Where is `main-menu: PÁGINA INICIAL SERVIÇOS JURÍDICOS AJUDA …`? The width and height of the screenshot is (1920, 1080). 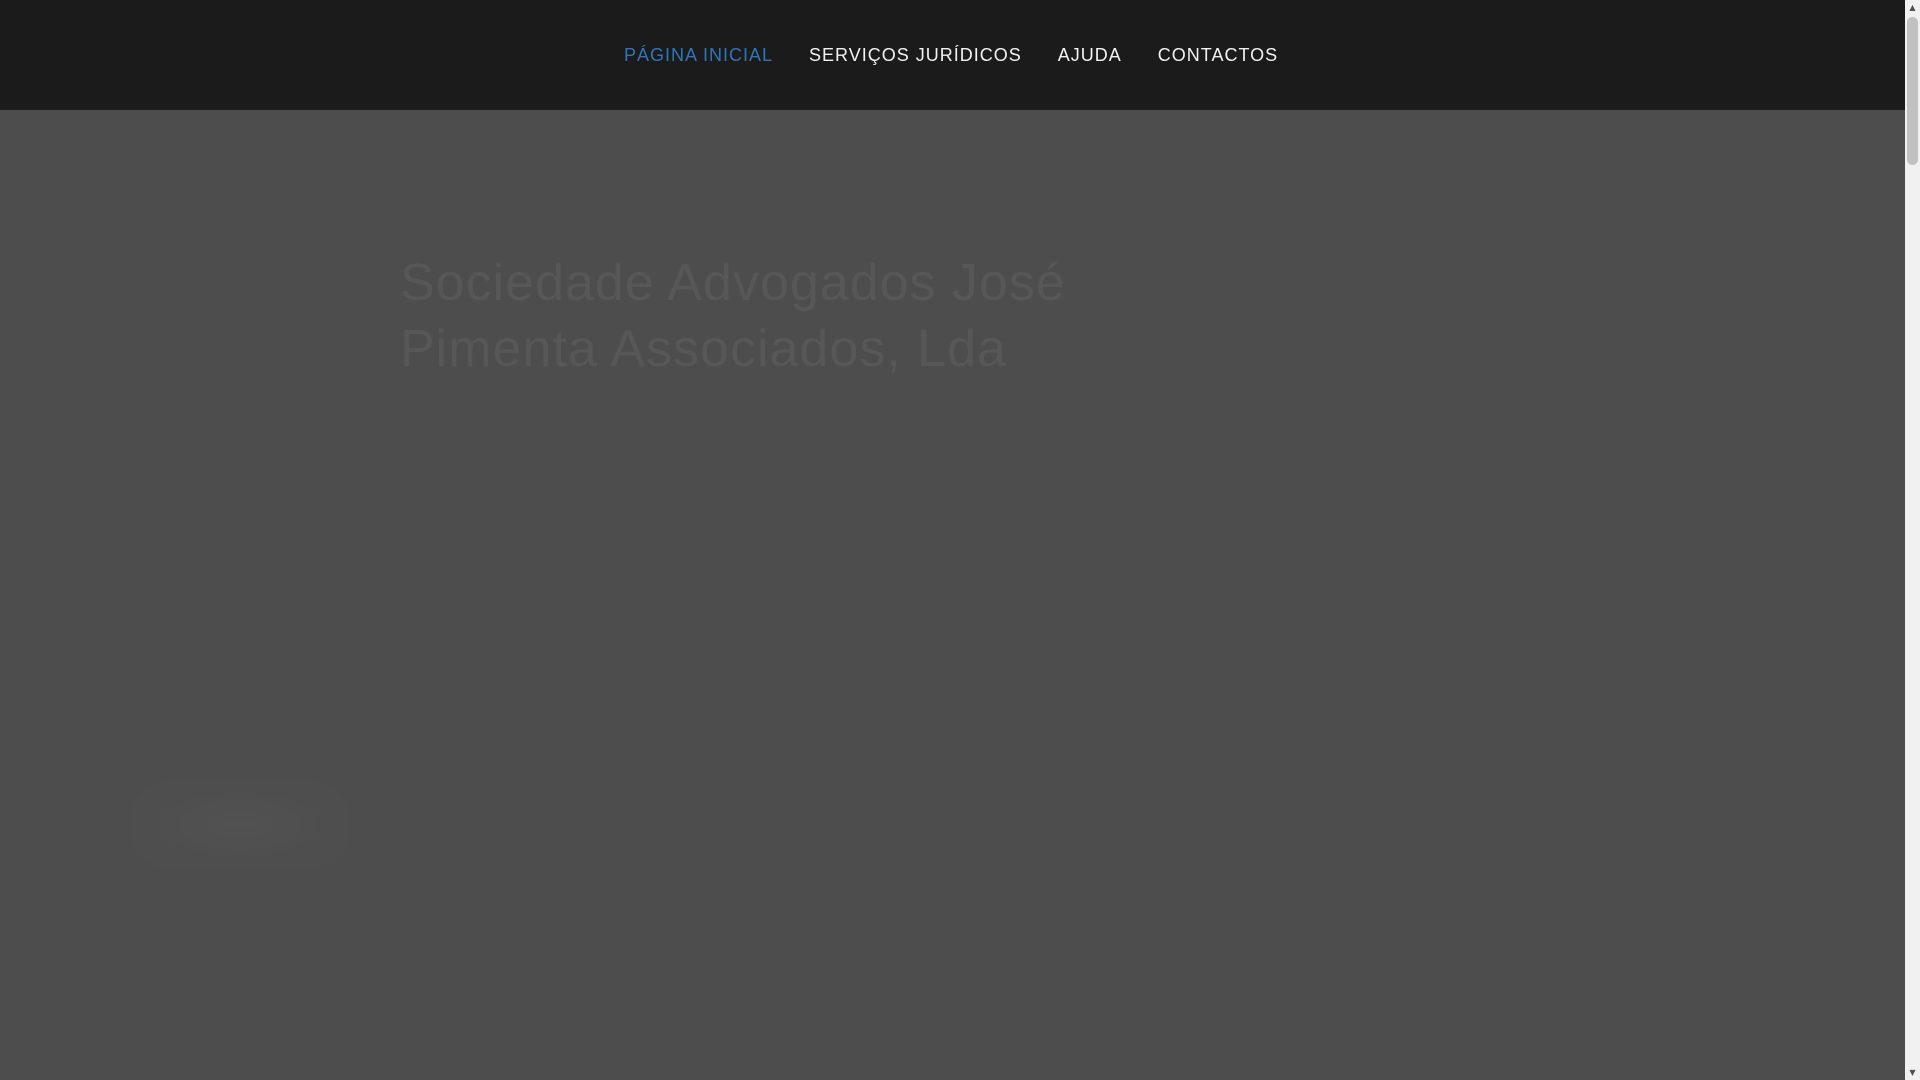 main-menu: PÁGINA INICIAL SERVIÇOS JURÍDICOS AJUDA … is located at coordinates (951, 55).